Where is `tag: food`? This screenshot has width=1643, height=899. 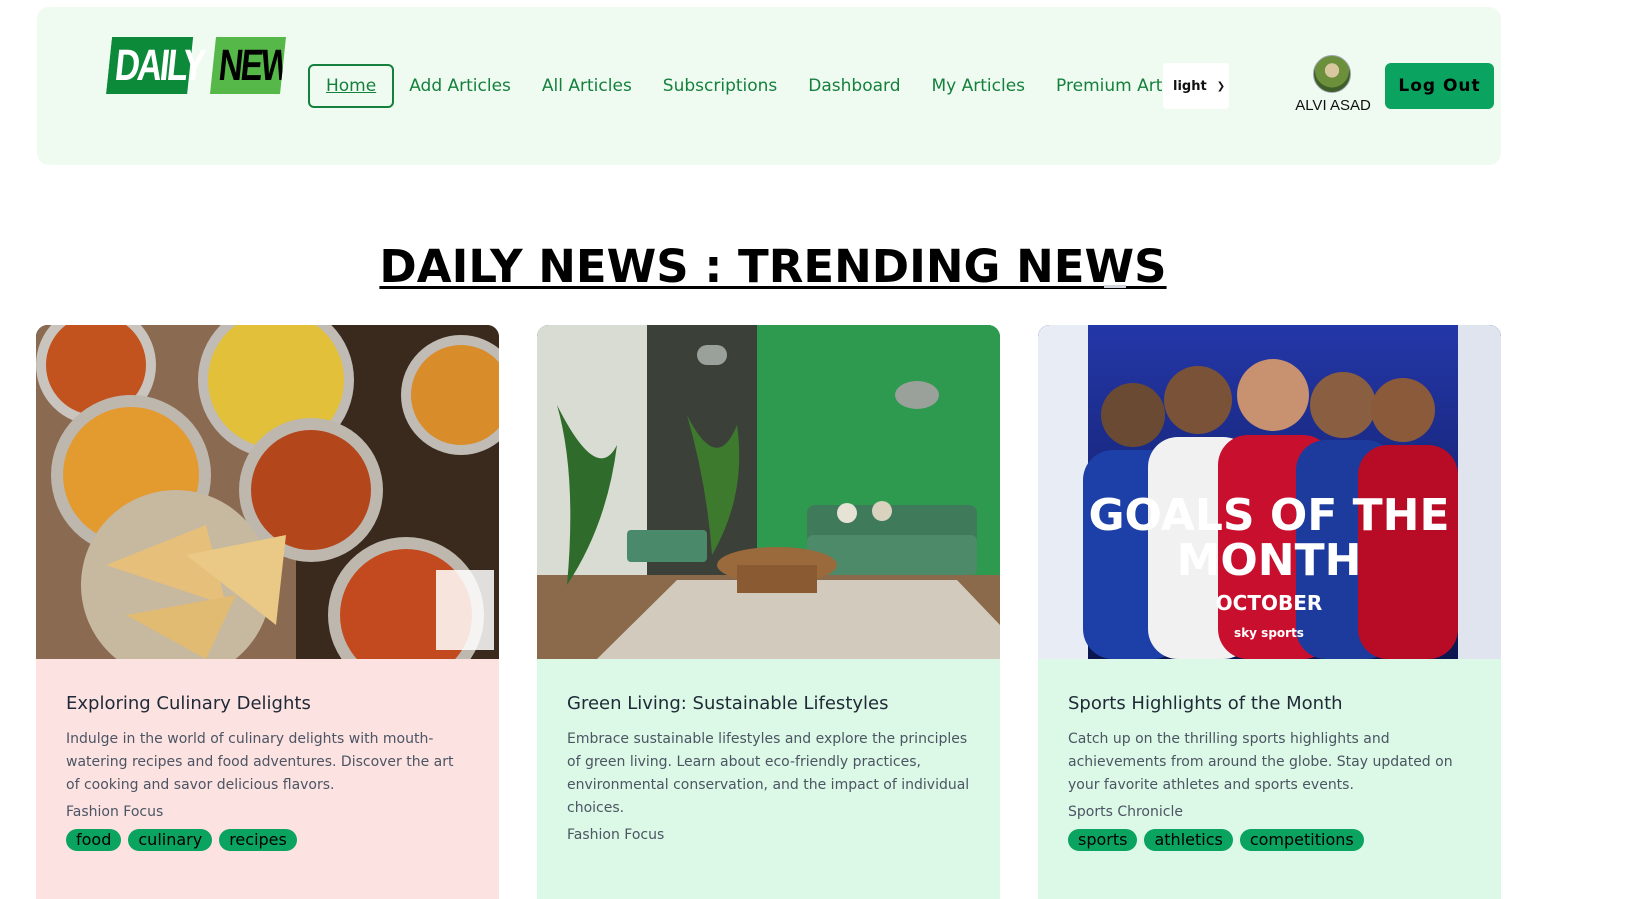 tag: food is located at coordinates (94, 840).